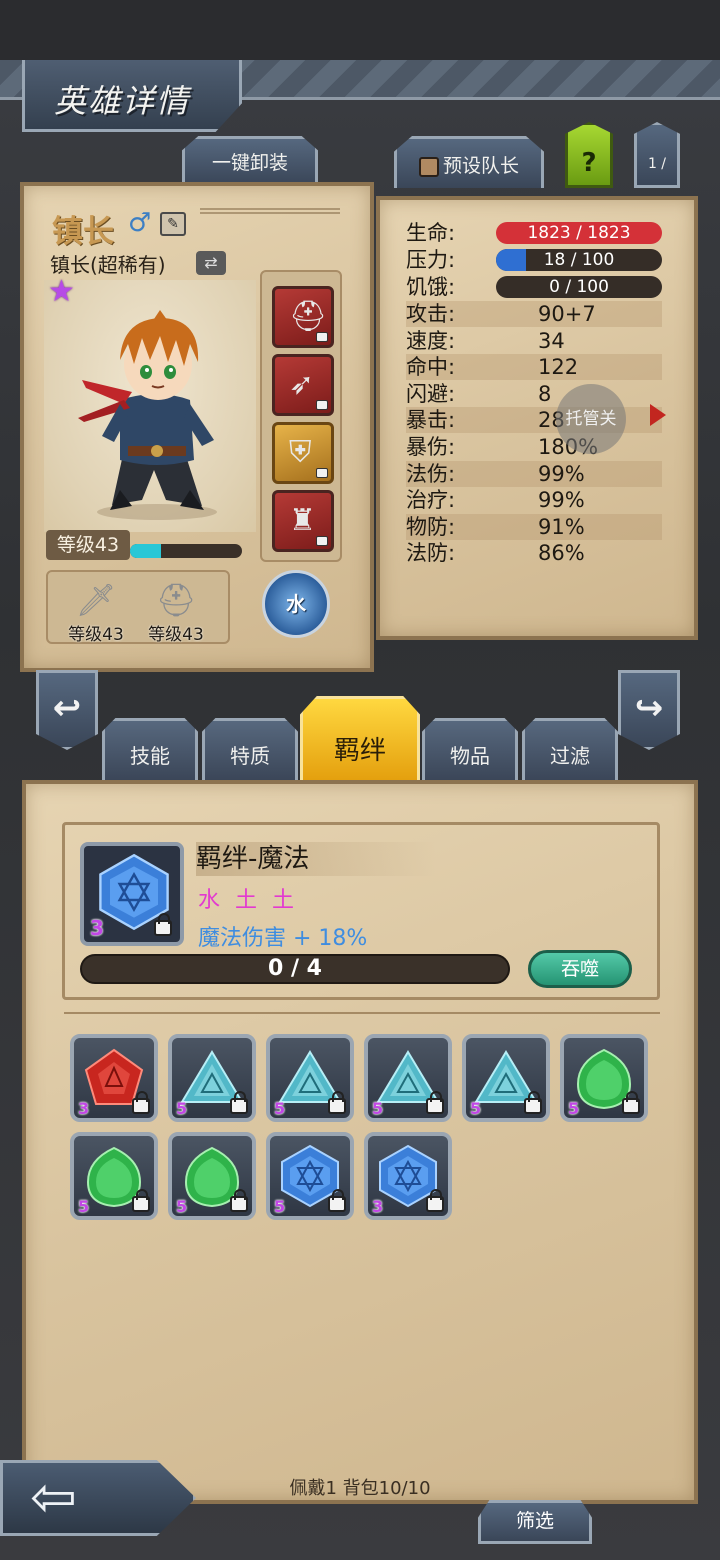 This screenshot has height=1560, width=720. I want to click on weapon-gear: 🗡 等级43, so click(96, 612).